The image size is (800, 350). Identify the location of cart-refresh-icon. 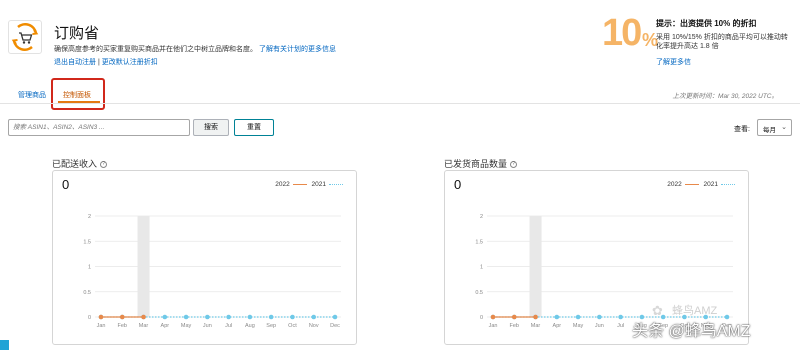
(25, 37).